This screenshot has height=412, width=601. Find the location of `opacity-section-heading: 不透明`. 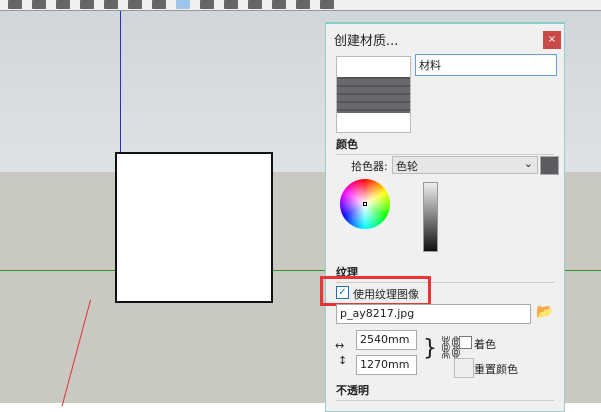

opacity-section-heading: 不透明 is located at coordinates (445, 391).